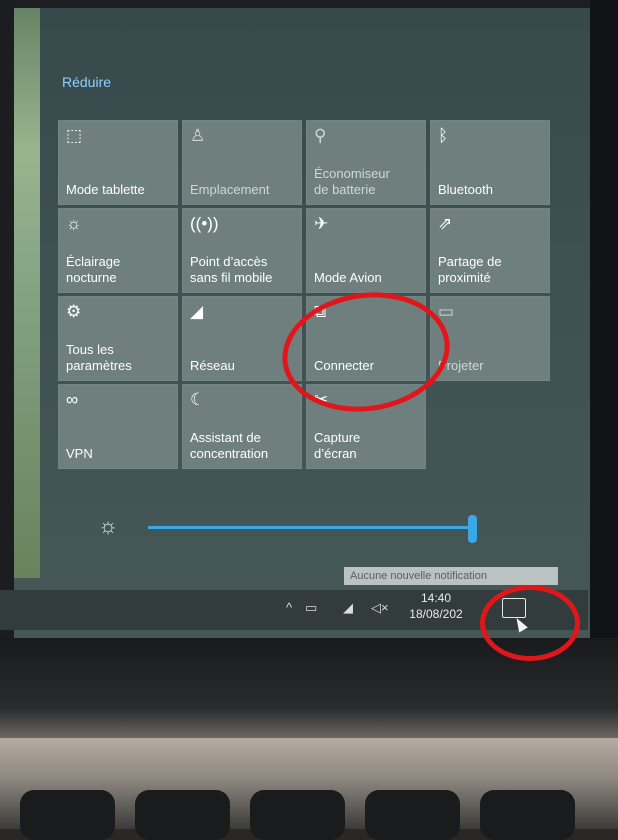  Describe the element at coordinates (436, 606) in the screenshot. I see `taskbar-clock: 14:40 18/08/202` at that location.